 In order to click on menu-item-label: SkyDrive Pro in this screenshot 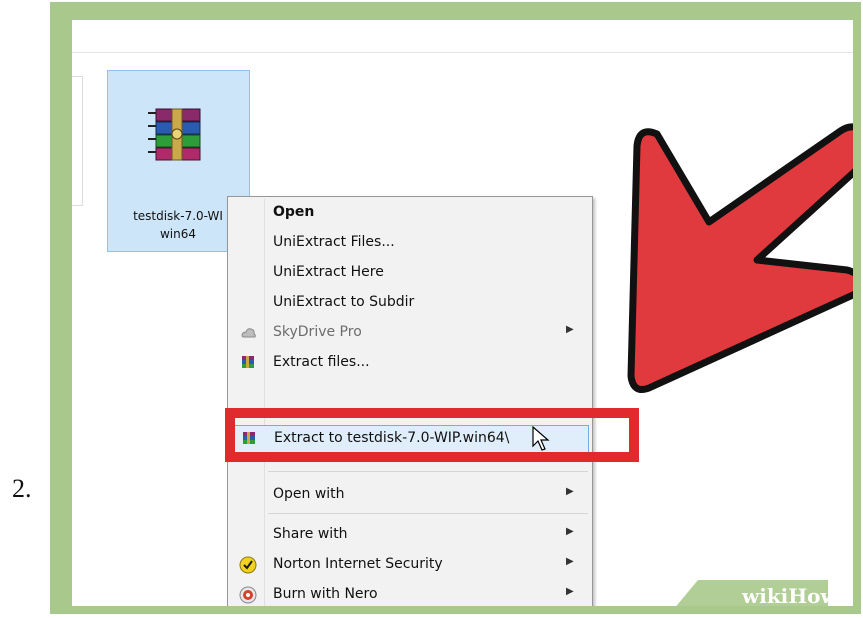, I will do `click(317, 332)`.